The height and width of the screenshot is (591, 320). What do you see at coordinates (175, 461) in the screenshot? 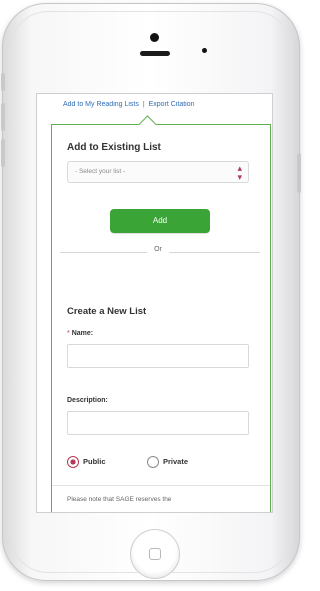
I see `private-radio-label: Private` at bounding box center [175, 461].